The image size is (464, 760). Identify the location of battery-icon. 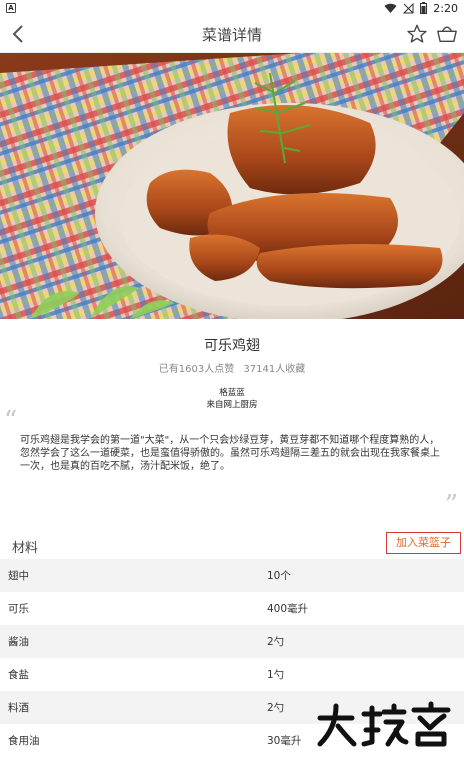
(424, 8).